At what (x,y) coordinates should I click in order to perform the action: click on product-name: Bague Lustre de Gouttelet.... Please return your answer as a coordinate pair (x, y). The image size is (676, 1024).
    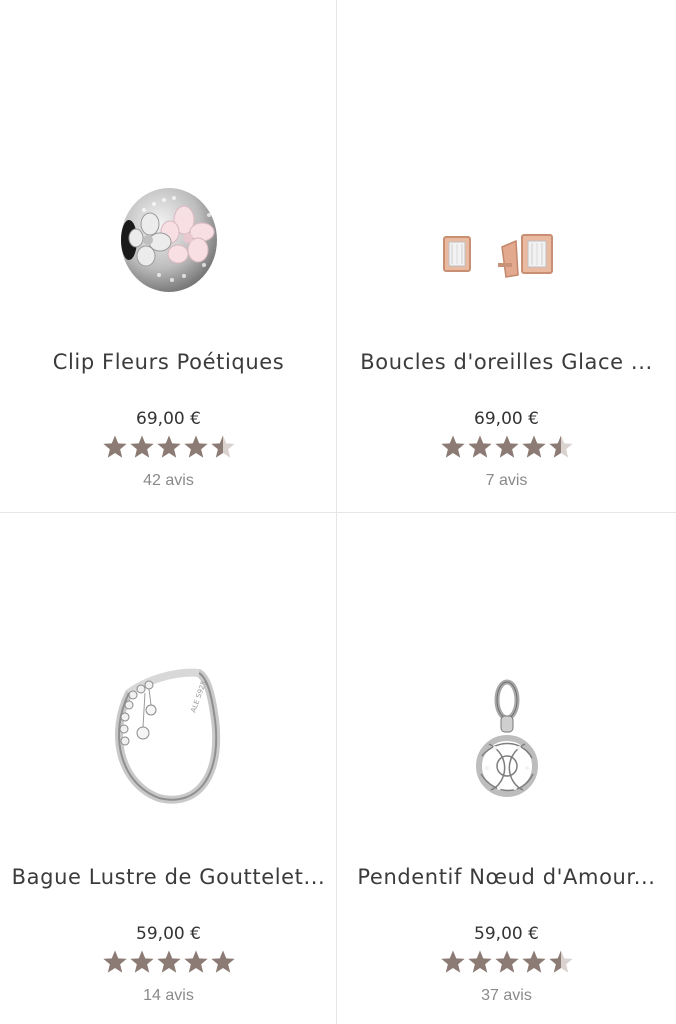
    Looking at the image, I should click on (168, 877).